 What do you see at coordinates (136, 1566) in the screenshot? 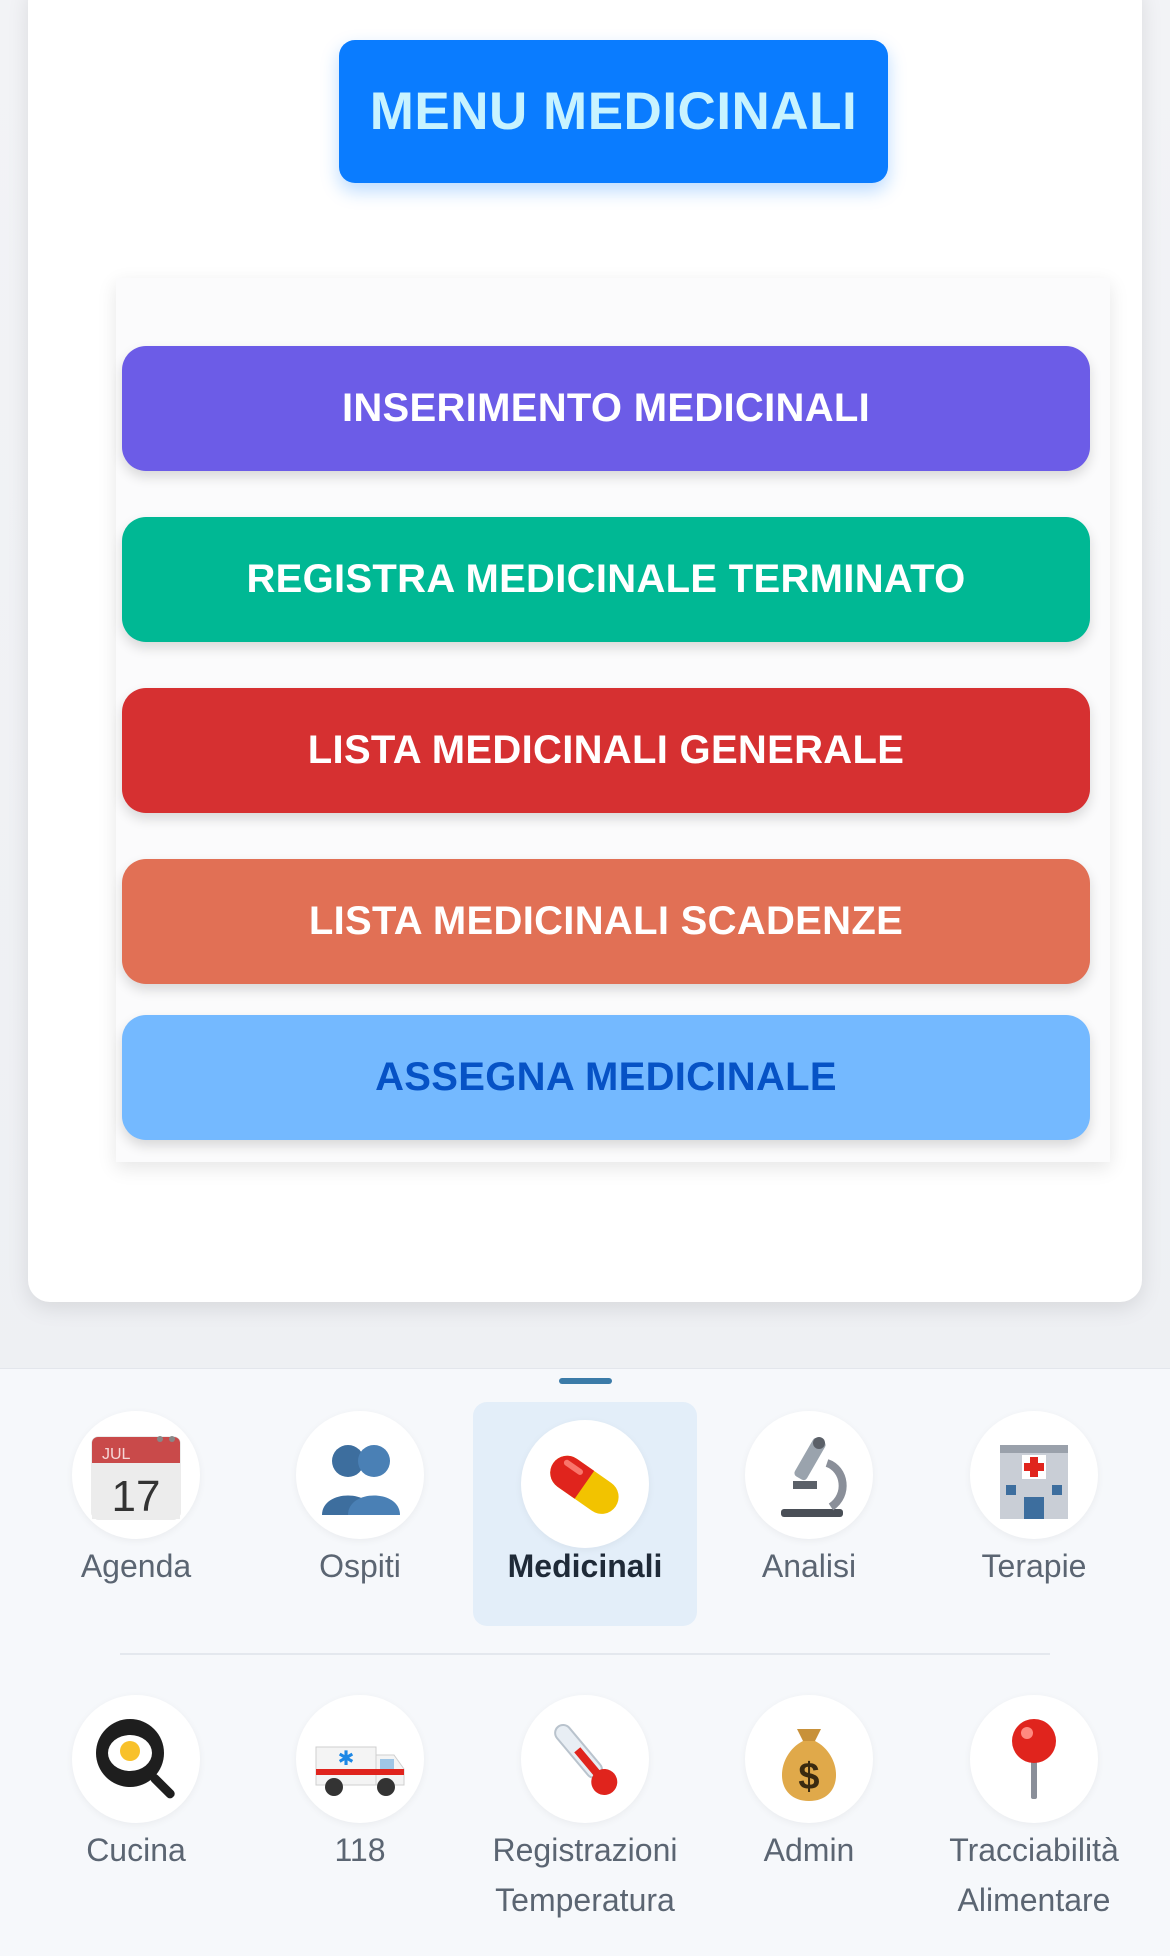
I see `nav-label-agenda: Agenda` at bounding box center [136, 1566].